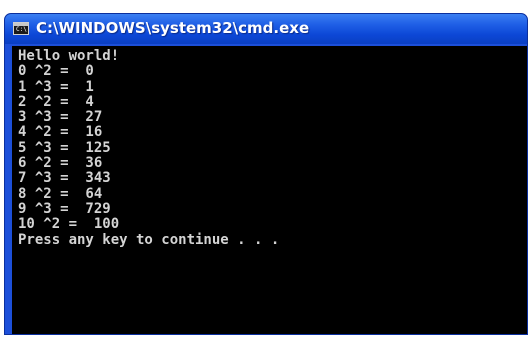 Image resolution: width=531 pixels, height=337 pixels. What do you see at coordinates (56, 101) in the screenshot?
I see `console-line: 2 ^2 = 4` at bounding box center [56, 101].